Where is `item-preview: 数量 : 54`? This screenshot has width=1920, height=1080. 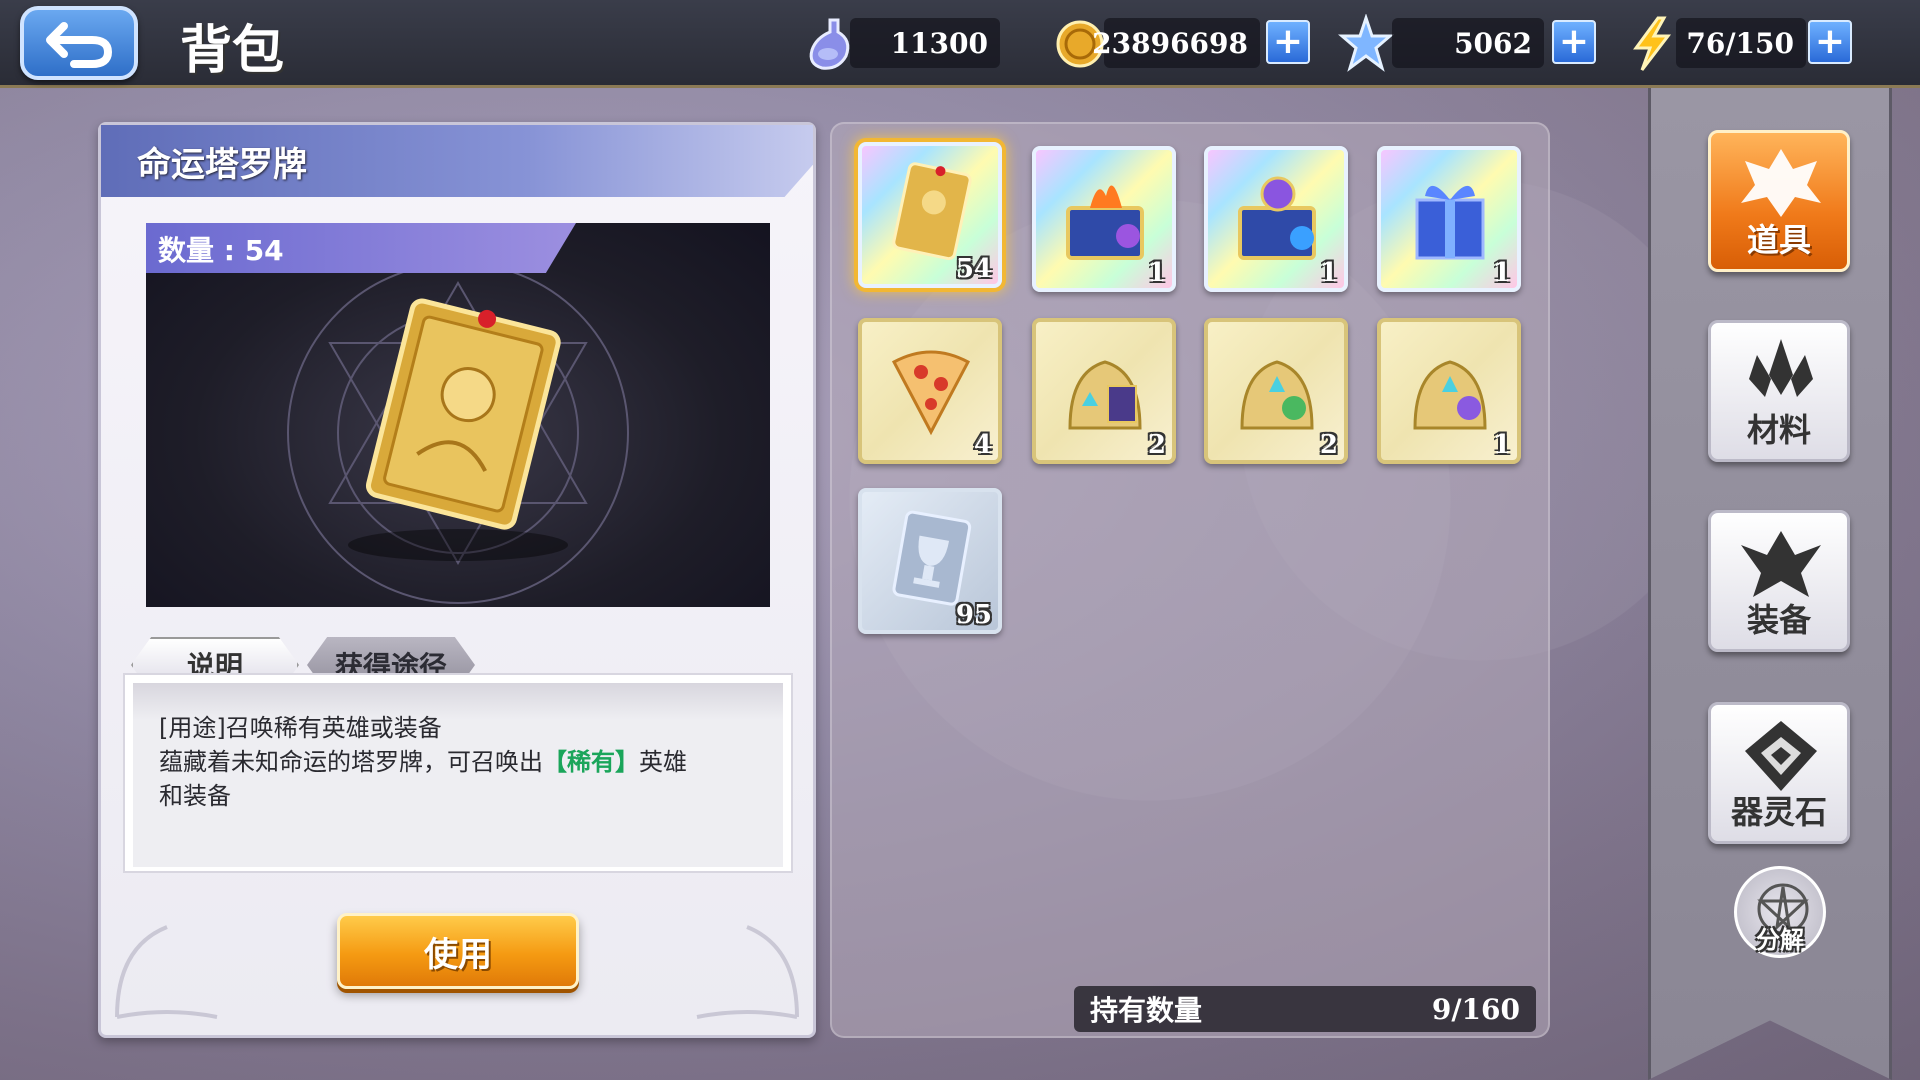 item-preview: 数量 : 54 is located at coordinates (458, 415).